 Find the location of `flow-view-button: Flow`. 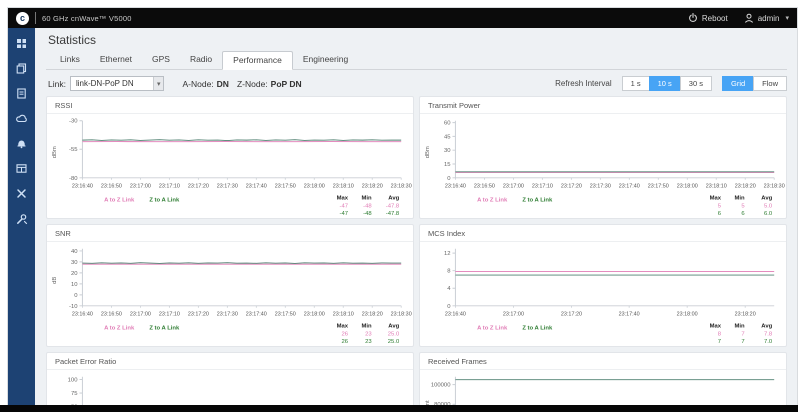

flow-view-button: Flow is located at coordinates (770, 83).